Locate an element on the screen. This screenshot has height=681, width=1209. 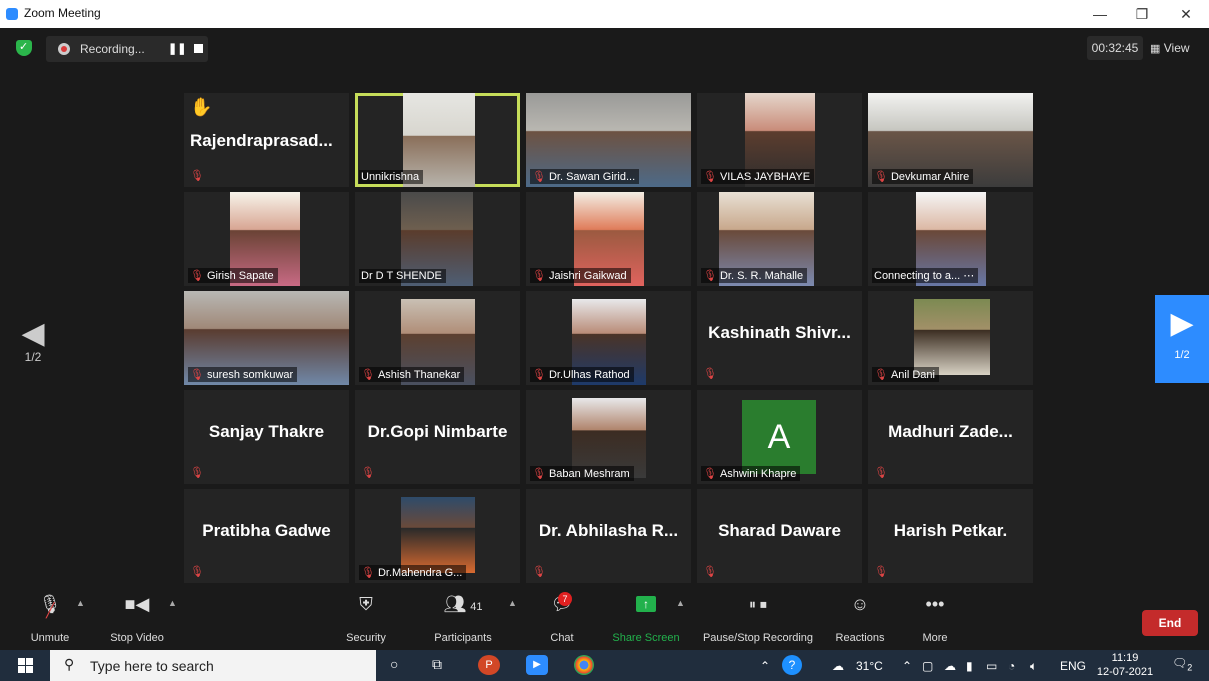
participant-tile: A 🎙︎ Ashwini Khapre is located at coordinates (779, 437).